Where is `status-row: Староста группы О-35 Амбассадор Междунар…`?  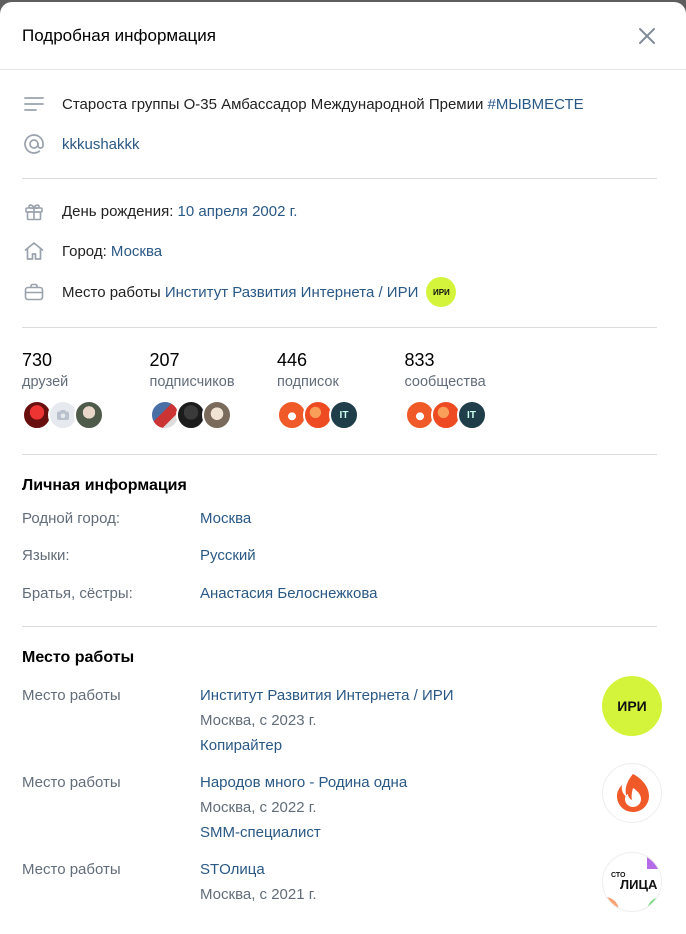 status-row: Староста группы О-35 Амбассадор Междунар… is located at coordinates (343, 104).